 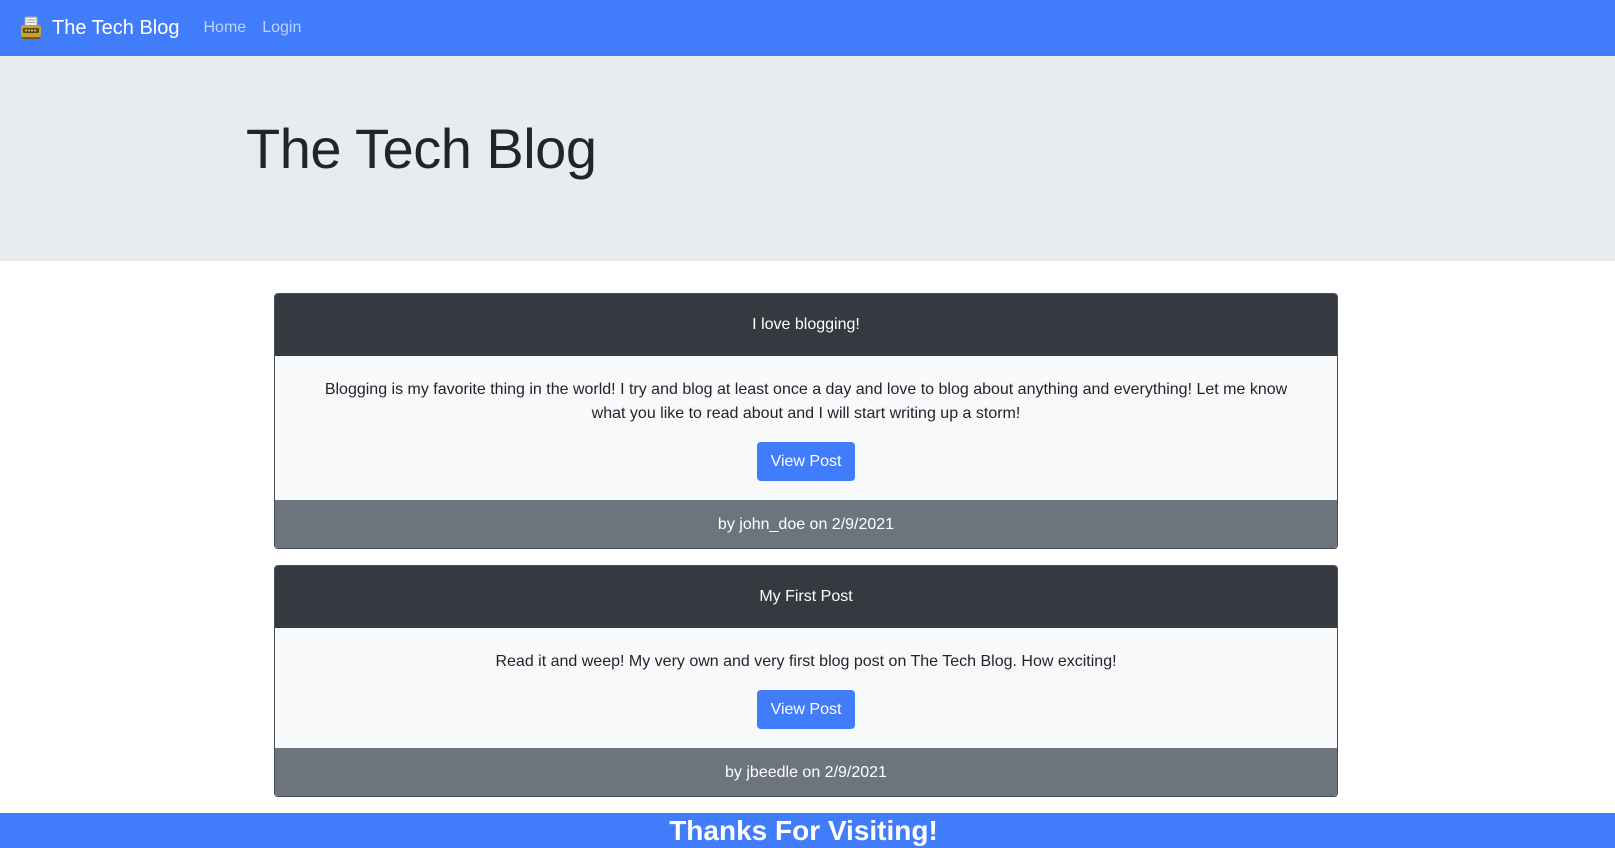 I want to click on brand-link: The Tech Blog, so click(x=100, y=28).